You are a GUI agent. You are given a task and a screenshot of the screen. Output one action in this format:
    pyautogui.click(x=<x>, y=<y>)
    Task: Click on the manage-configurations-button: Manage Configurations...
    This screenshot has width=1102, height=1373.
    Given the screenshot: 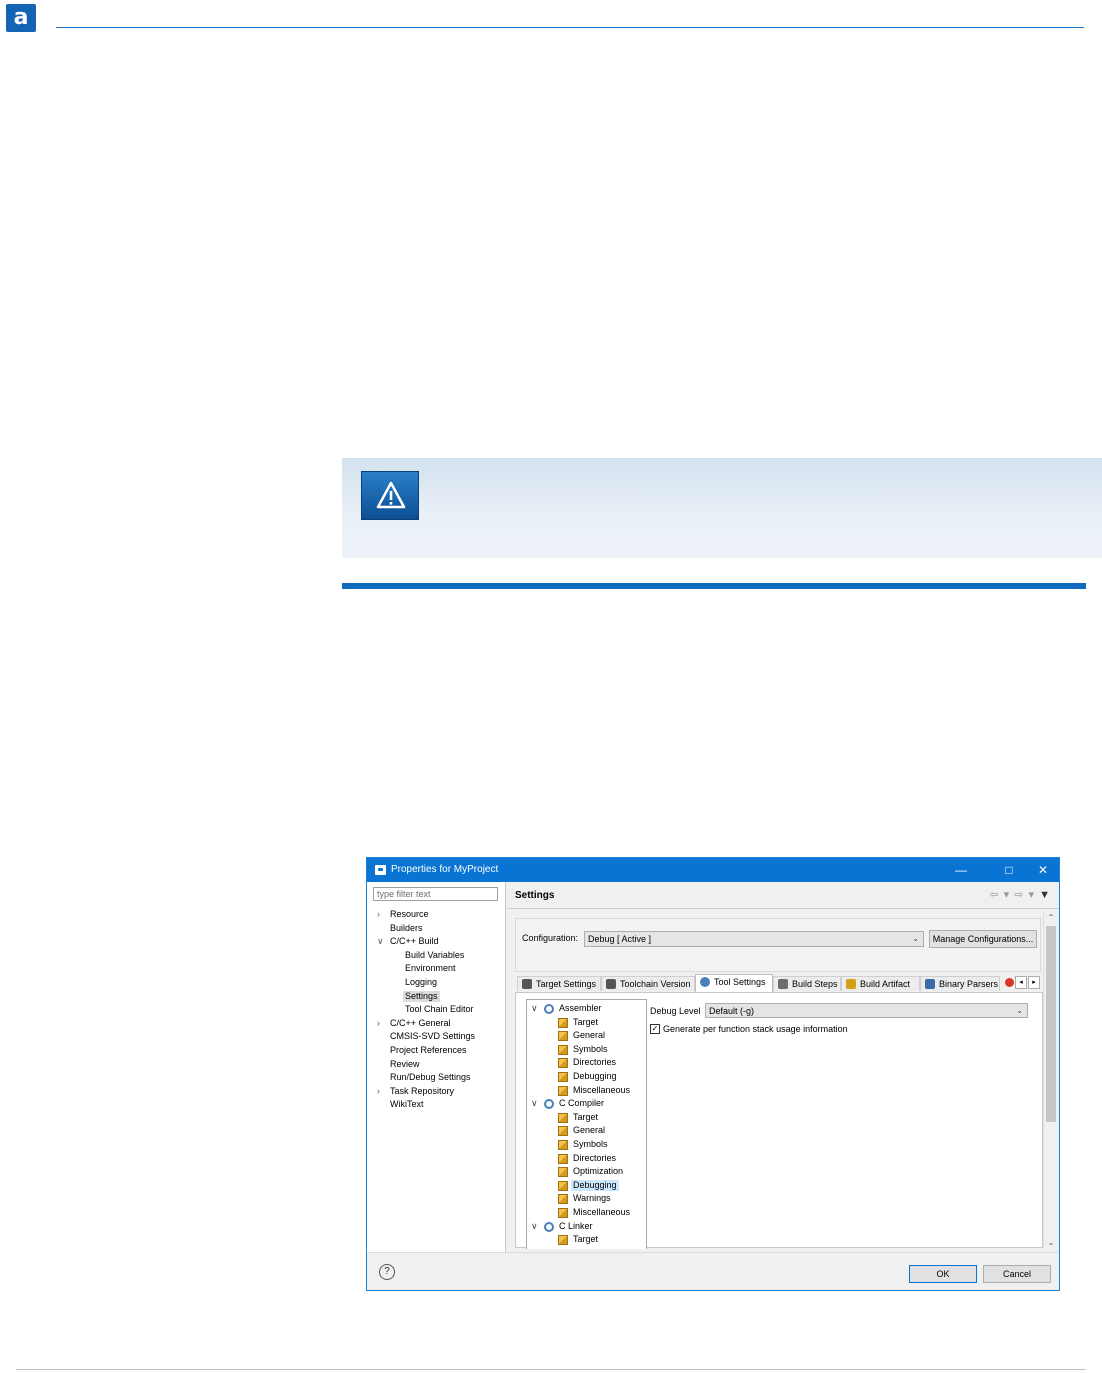 What is the action you would take?
    pyautogui.click(x=983, y=939)
    